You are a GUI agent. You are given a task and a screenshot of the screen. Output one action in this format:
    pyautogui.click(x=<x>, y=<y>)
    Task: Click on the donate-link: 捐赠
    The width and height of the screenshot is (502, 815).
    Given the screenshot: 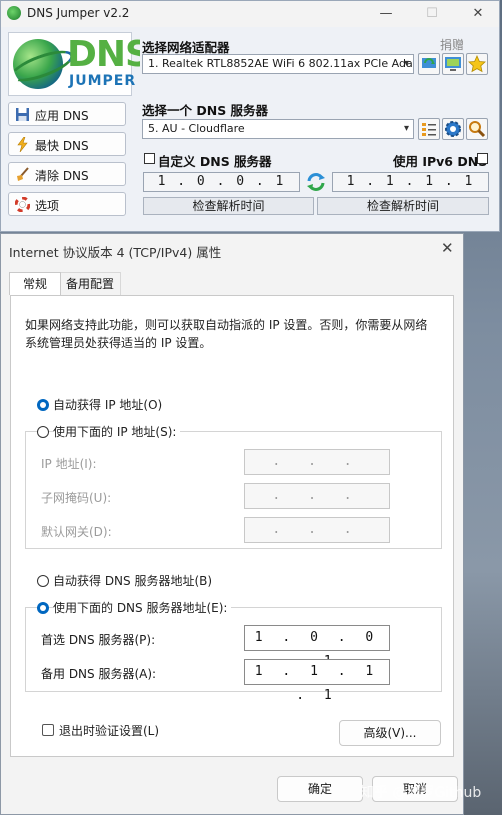 What is the action you would take?
    pyautogui.click(x=452, y=44)
    